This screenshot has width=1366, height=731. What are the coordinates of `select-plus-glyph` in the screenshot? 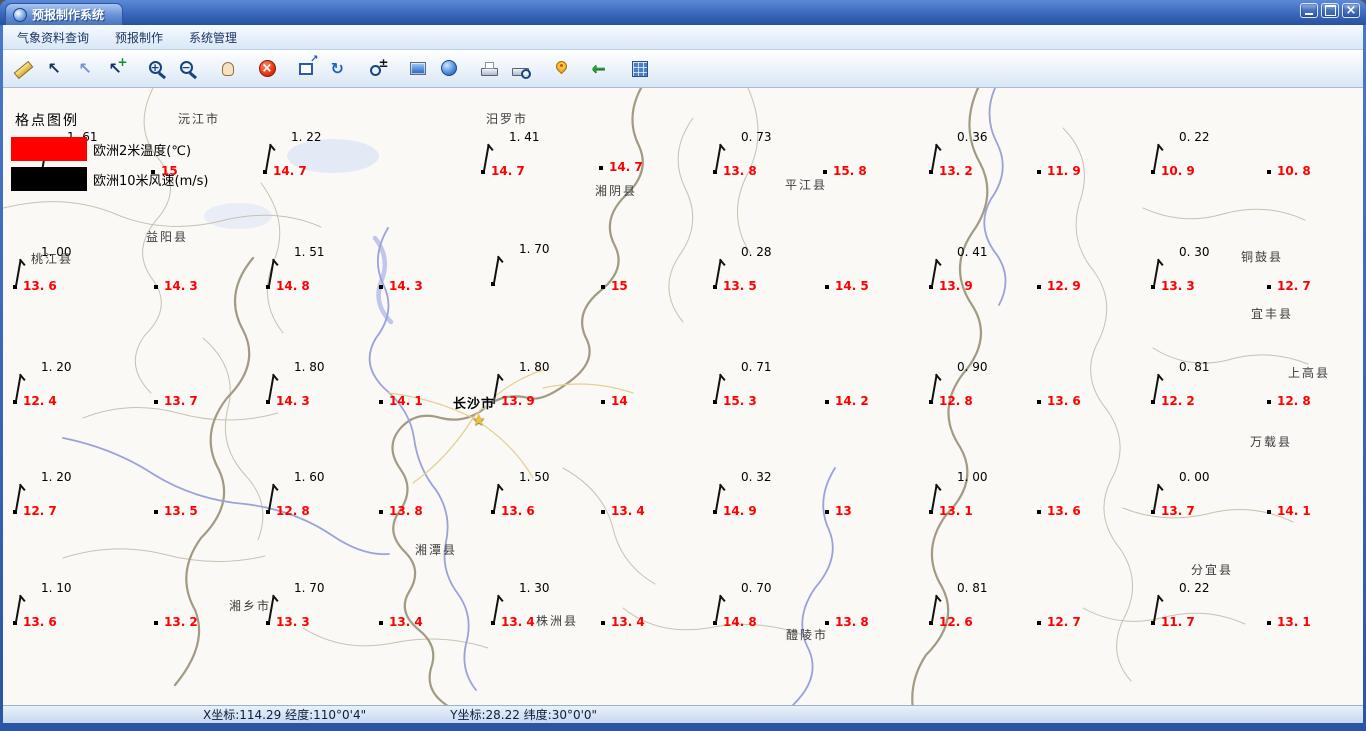 It's located at (117, 67).